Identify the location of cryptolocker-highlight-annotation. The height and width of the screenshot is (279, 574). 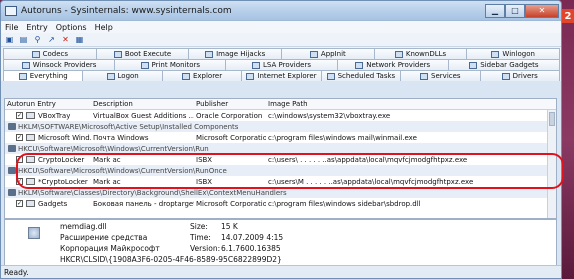
(290, 171).